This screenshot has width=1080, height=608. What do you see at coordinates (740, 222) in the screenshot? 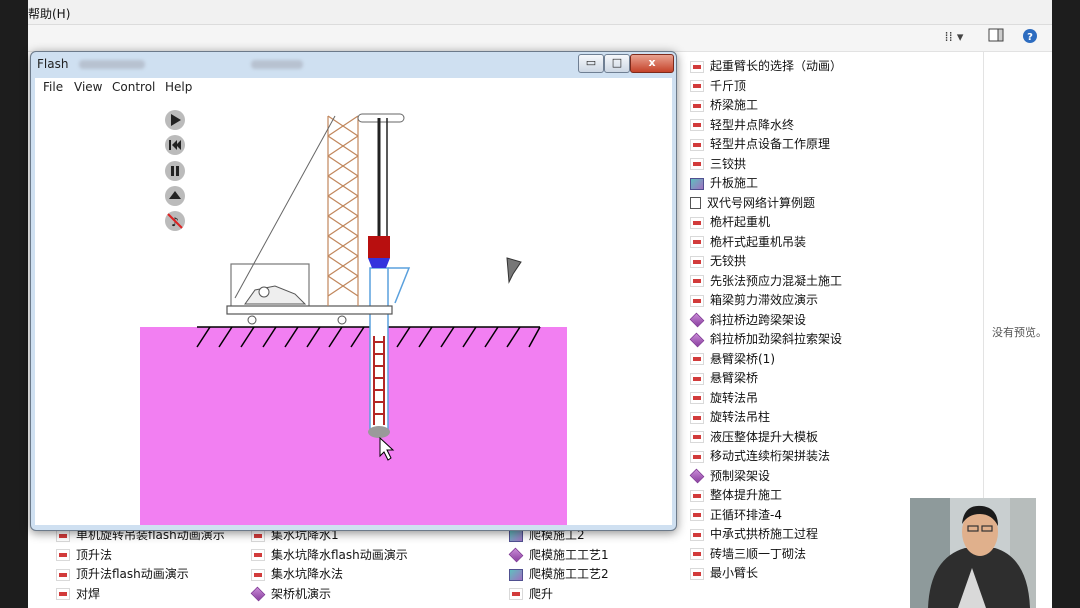
I see `file-name: 桅杆起重机` at bounding box center [740, 222].